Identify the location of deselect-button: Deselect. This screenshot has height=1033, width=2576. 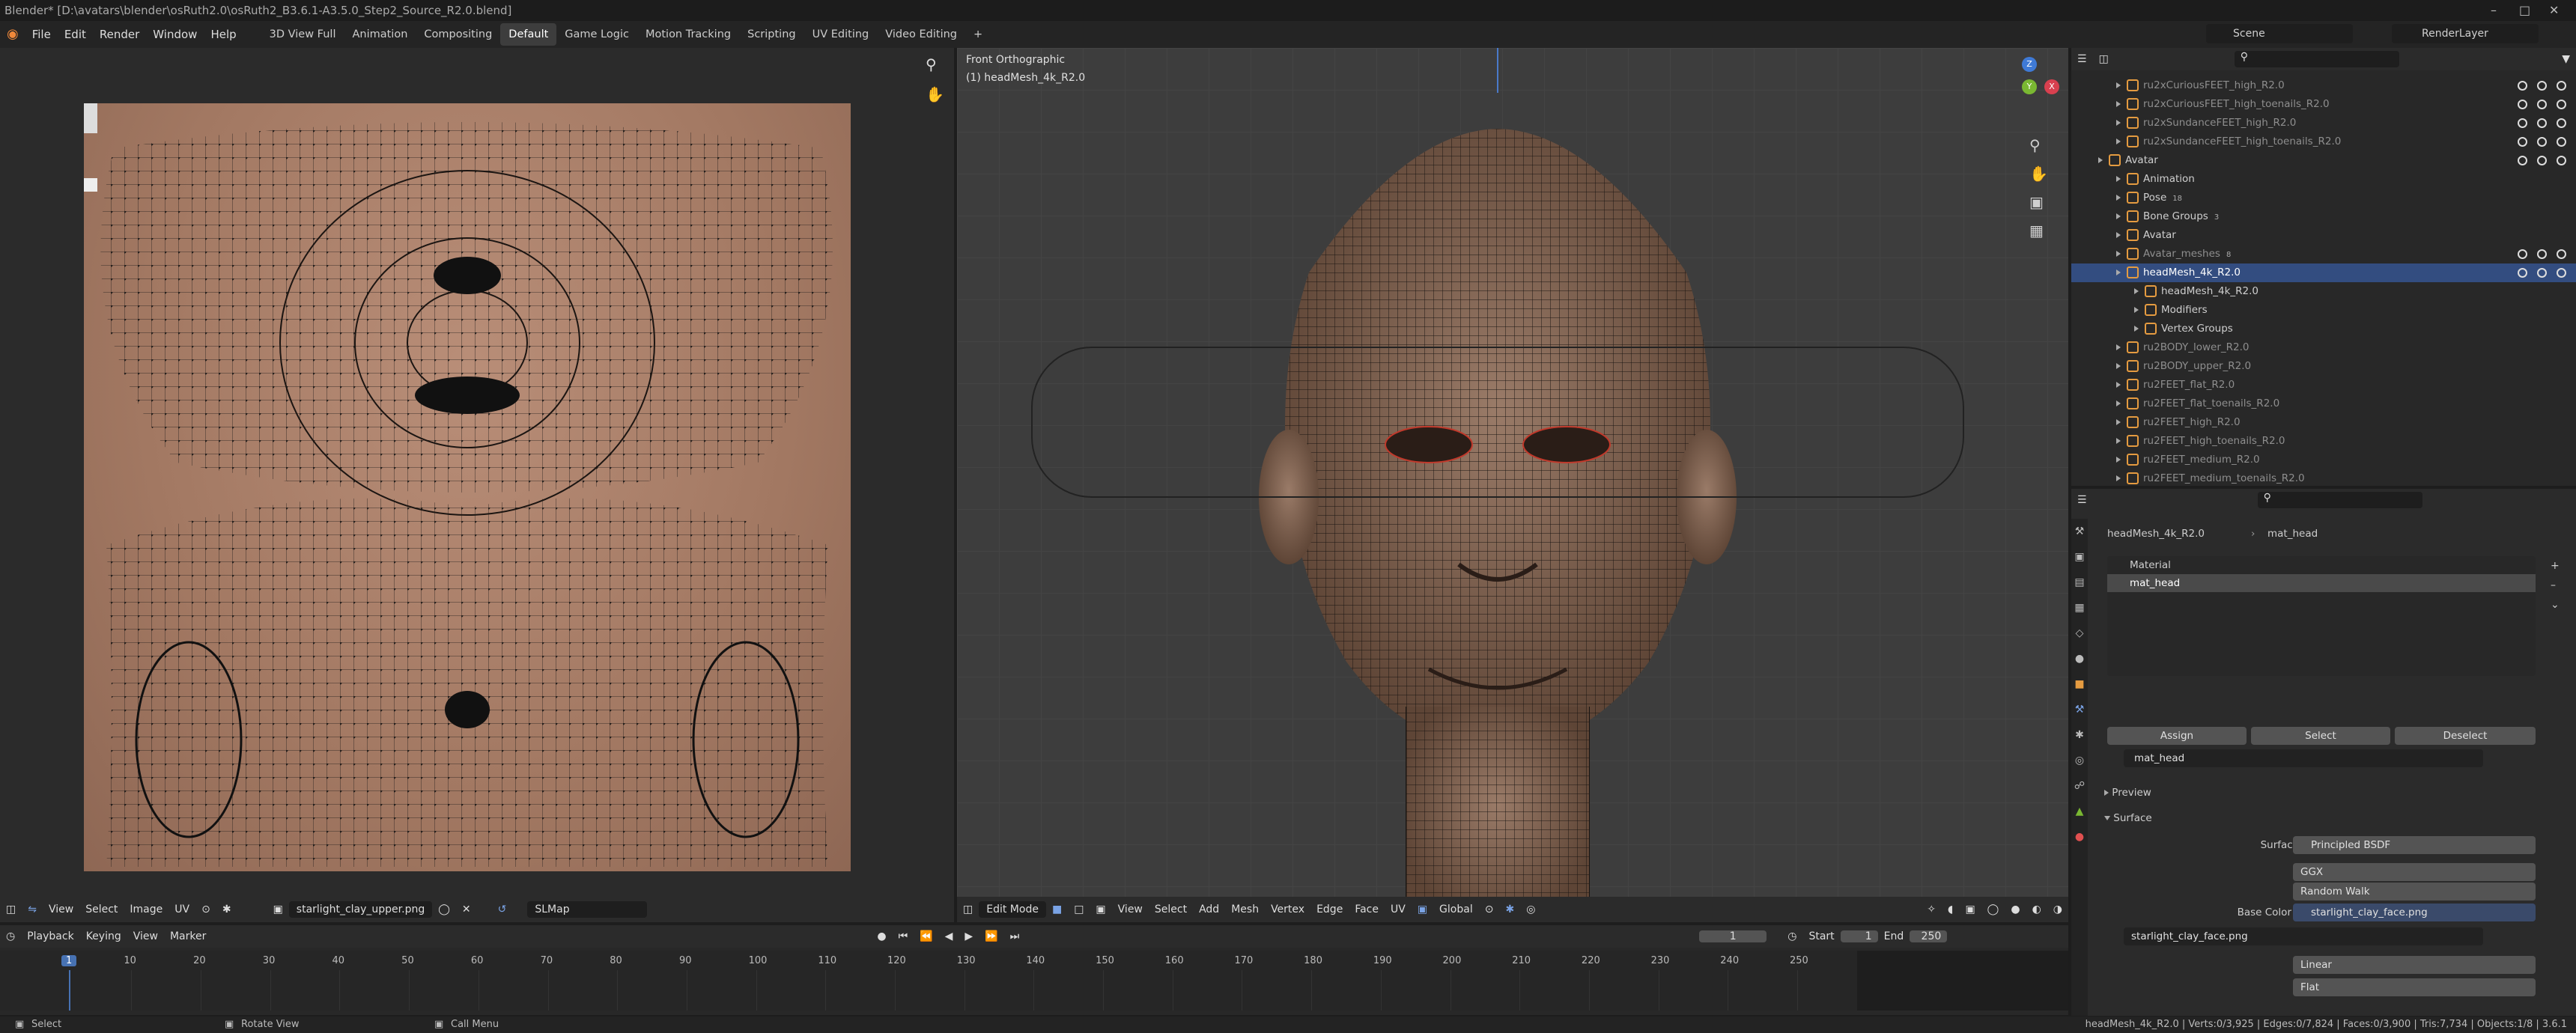
(2465, 736).